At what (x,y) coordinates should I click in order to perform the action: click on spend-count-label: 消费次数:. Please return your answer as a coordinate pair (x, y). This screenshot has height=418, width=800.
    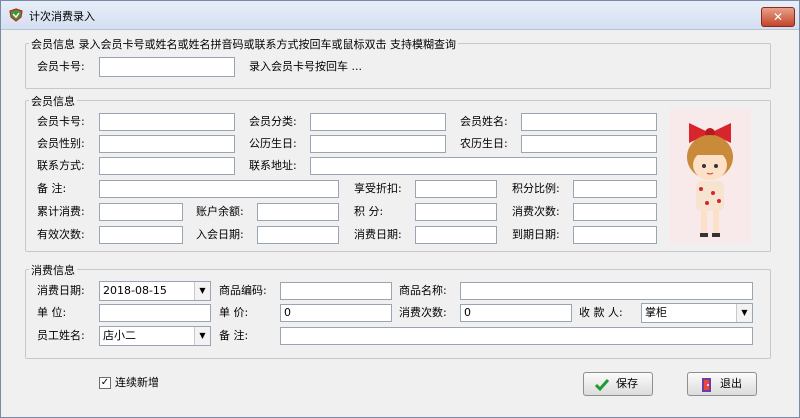
    Looking at the image, I should click on (536, 211).